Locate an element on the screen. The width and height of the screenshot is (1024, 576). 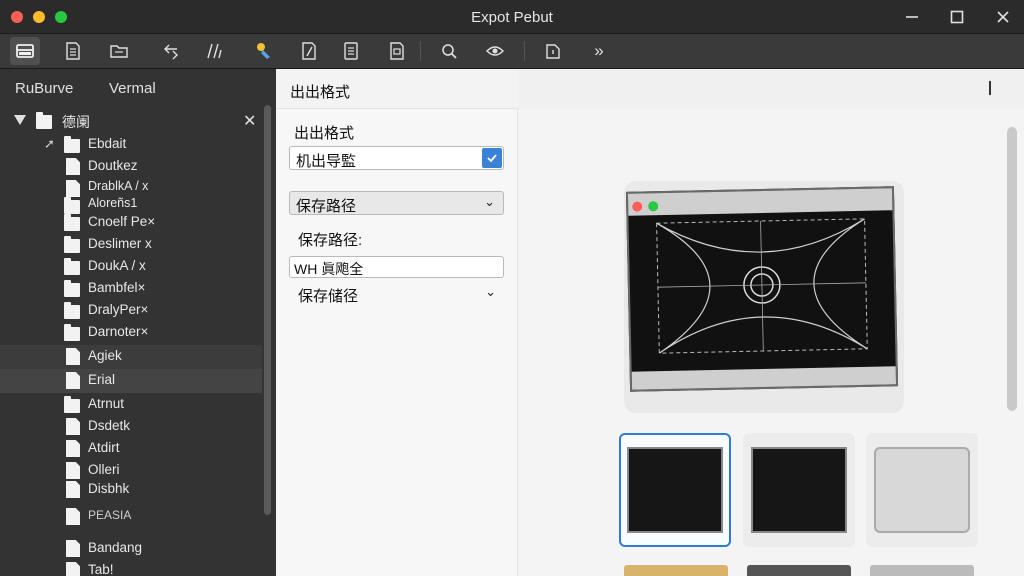
tree-item: PEASIA is located at coordinates (131, 516).